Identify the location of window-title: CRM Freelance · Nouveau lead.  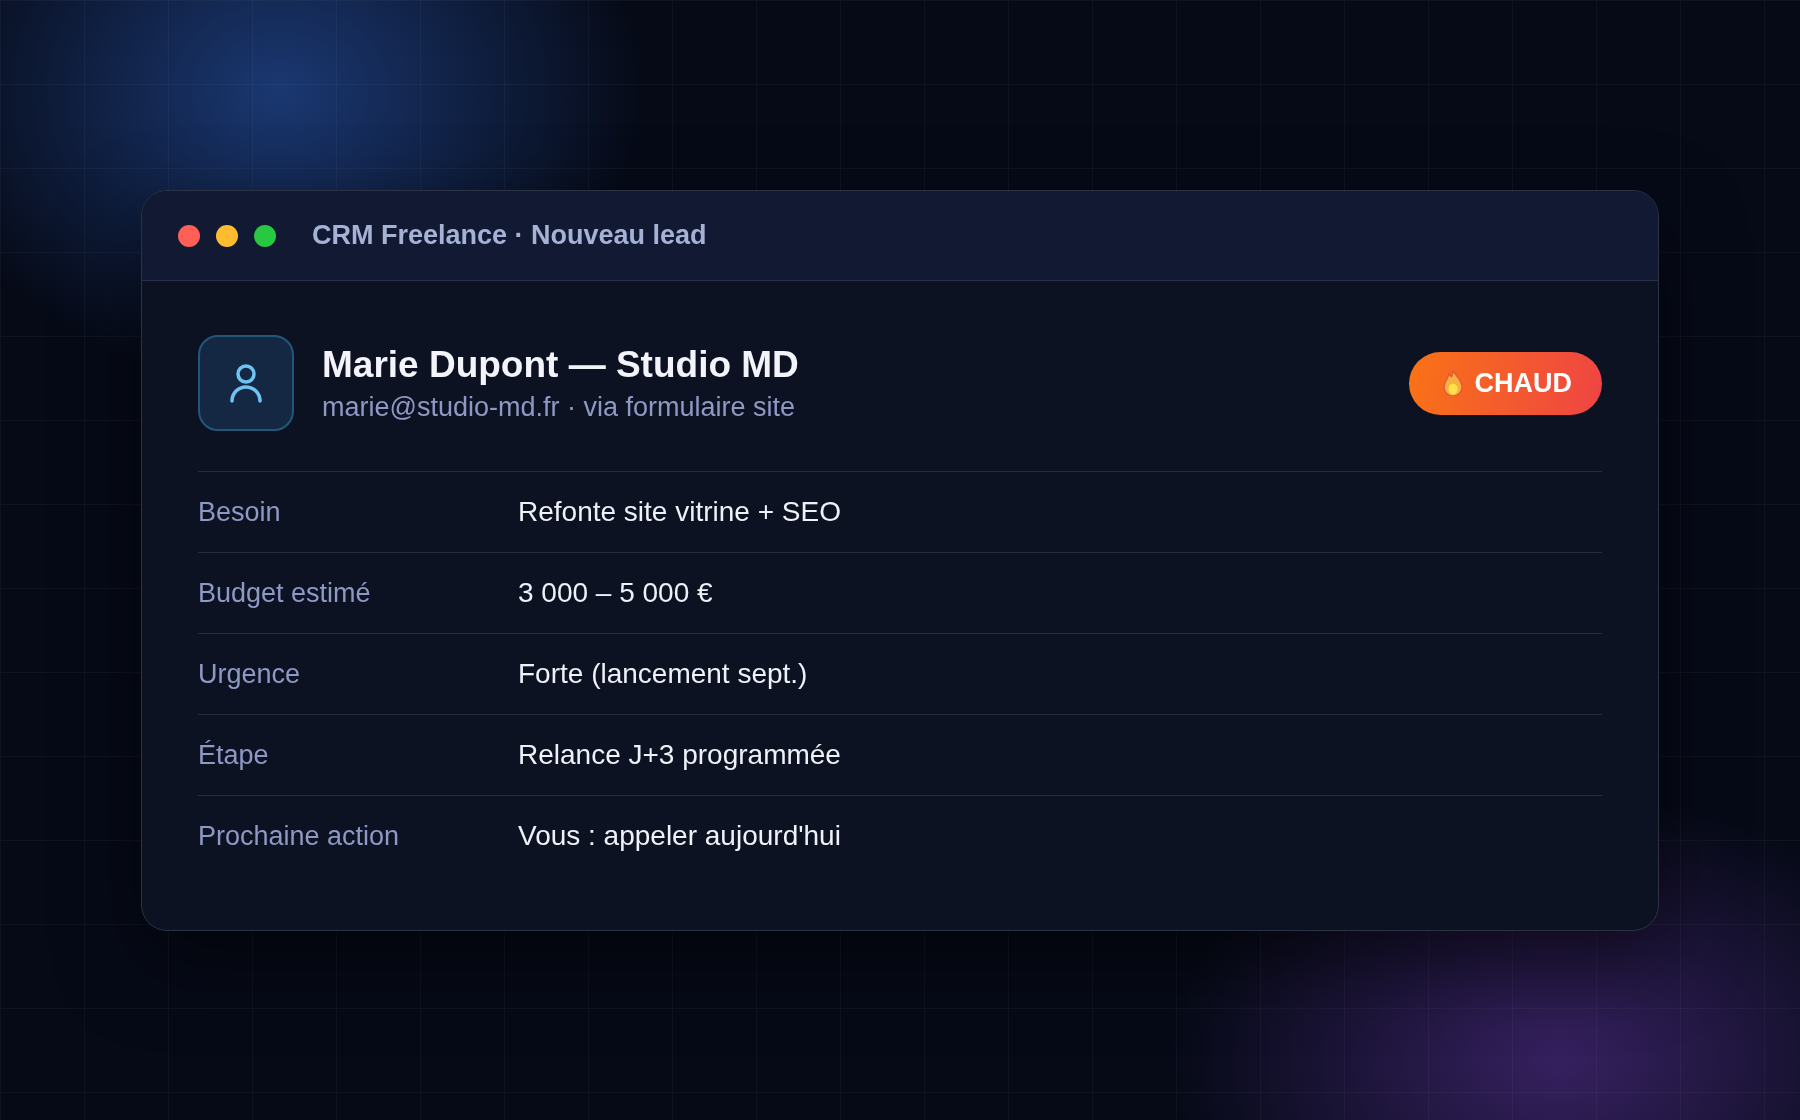
(509, 235).